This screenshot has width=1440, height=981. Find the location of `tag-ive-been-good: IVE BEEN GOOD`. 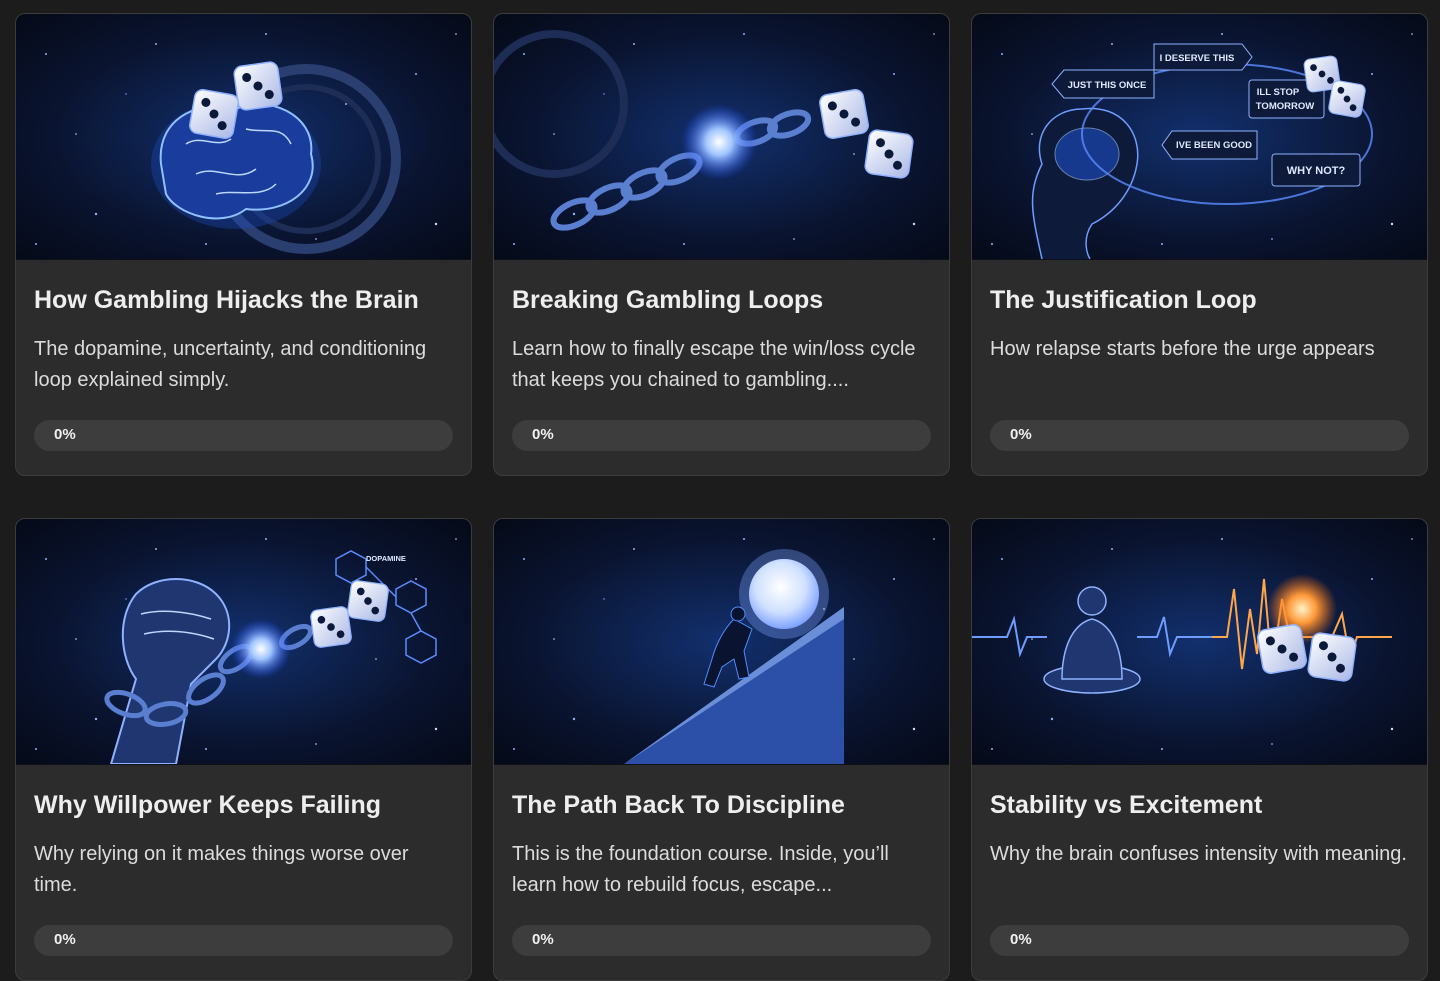

tag-ive-been-good: IVE BEEN GOOD is located at coordinates (1214, 145).